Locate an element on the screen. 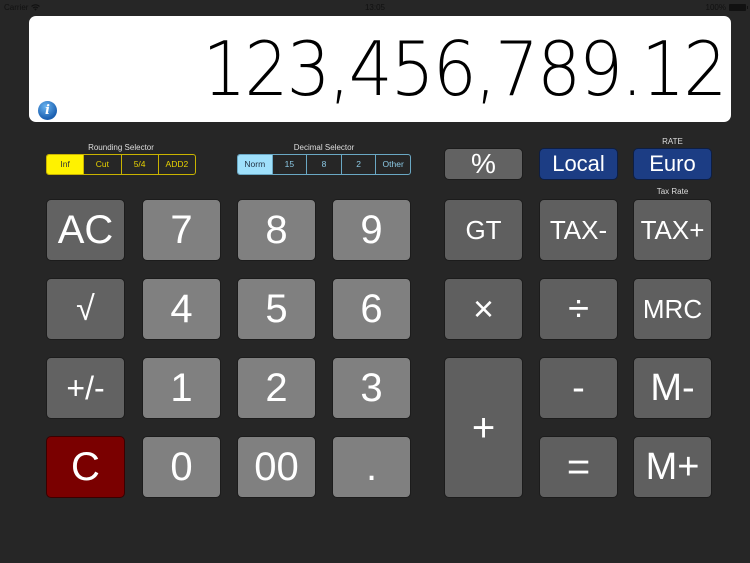 The image size is (750, 563). rate-label: RATE is located at coordinates (672, 141).